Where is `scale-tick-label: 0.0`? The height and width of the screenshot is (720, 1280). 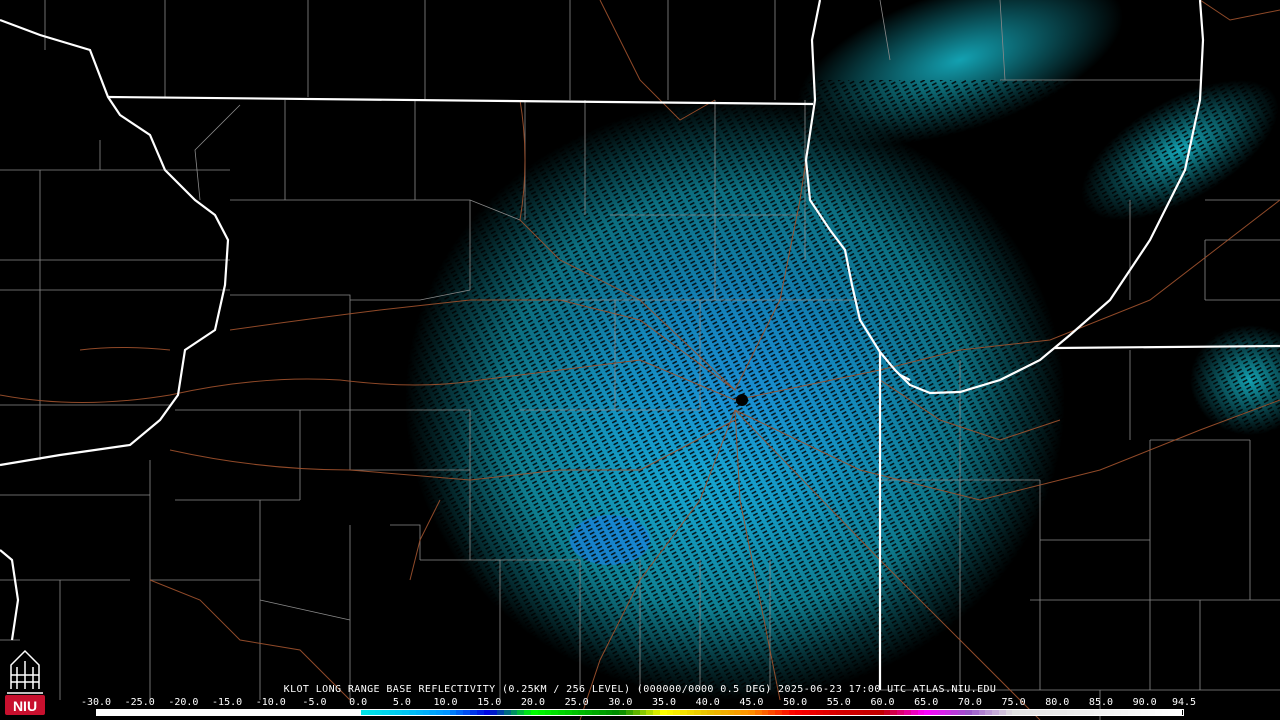 scale-tick-label: 0.0 is located at coordinates (358, 702).